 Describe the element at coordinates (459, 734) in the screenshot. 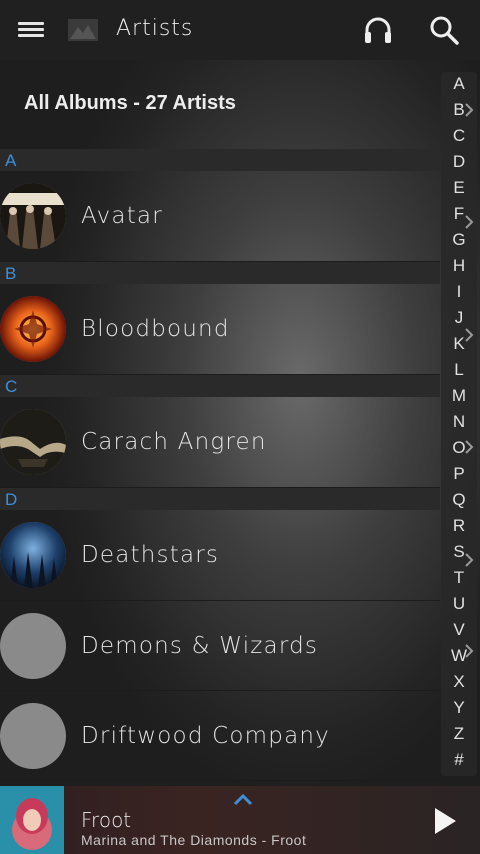

I see `index-letter-z: Z` at that location.